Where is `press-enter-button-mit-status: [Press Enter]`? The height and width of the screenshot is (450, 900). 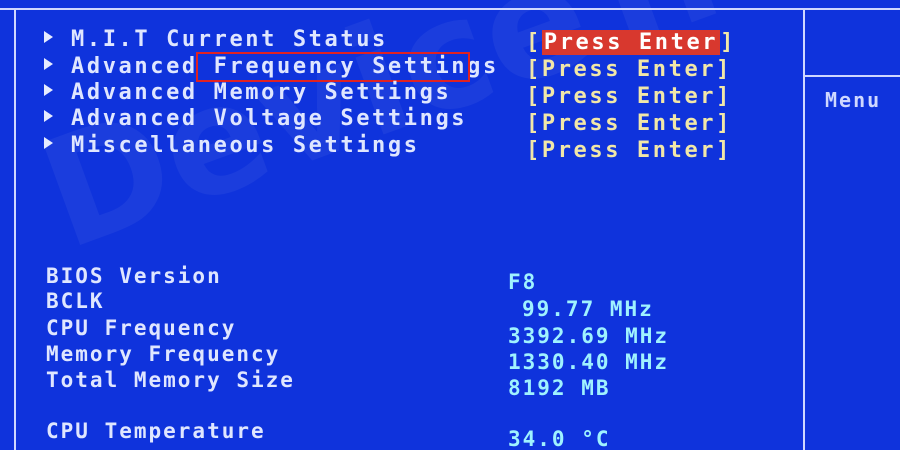
press-enter-button-mit-status: [Press Enter] is located at coordinates (631, 43).